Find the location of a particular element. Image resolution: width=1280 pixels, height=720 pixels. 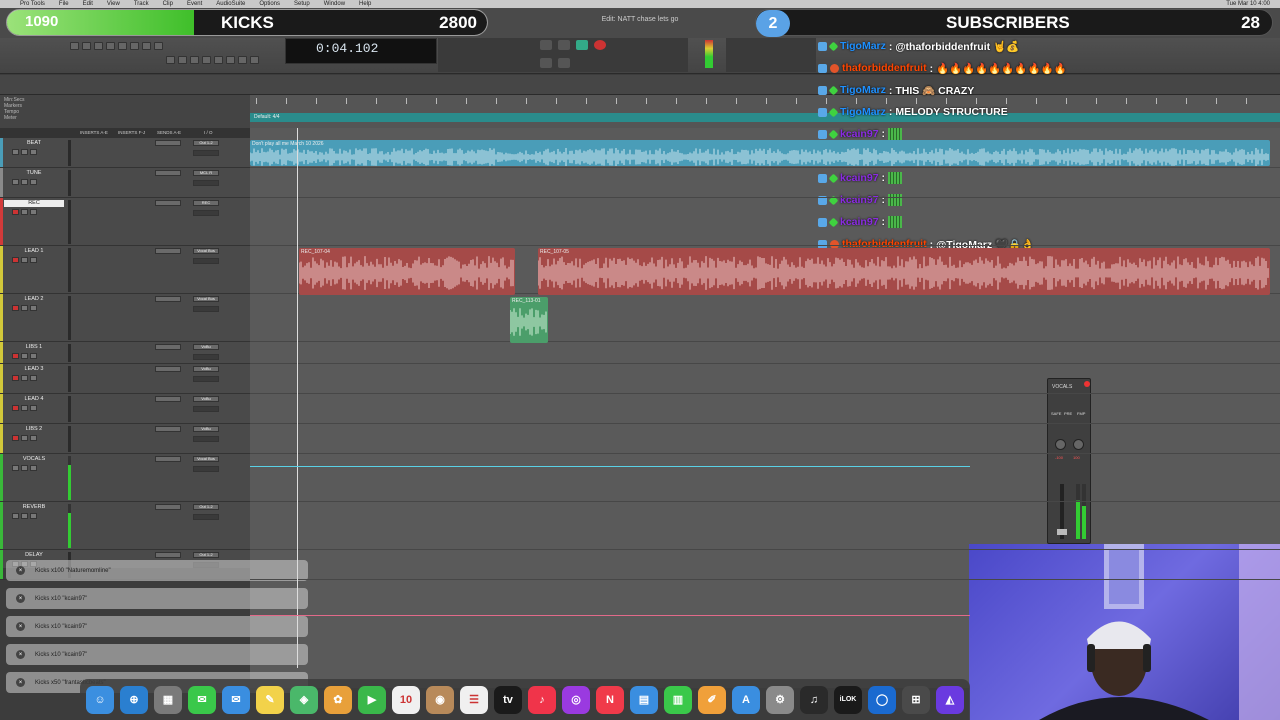

dock-music-icon: ♪ is located at coordinates (542, 699).